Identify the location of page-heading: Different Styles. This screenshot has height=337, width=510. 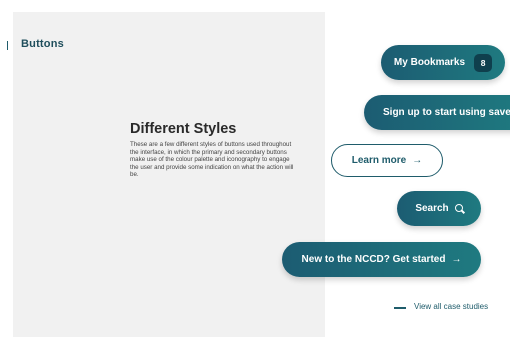
(183, 129).